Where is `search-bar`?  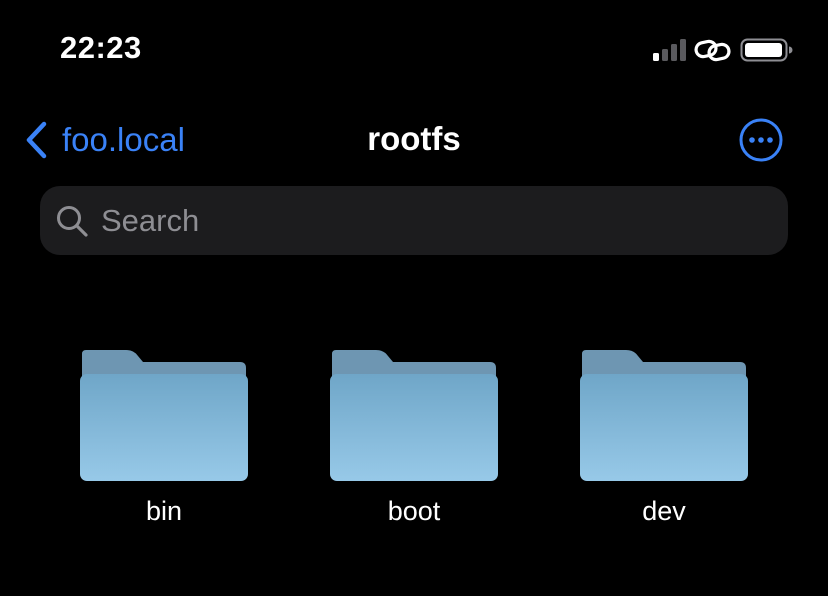 search-bar is located at coordinates (414, 220).